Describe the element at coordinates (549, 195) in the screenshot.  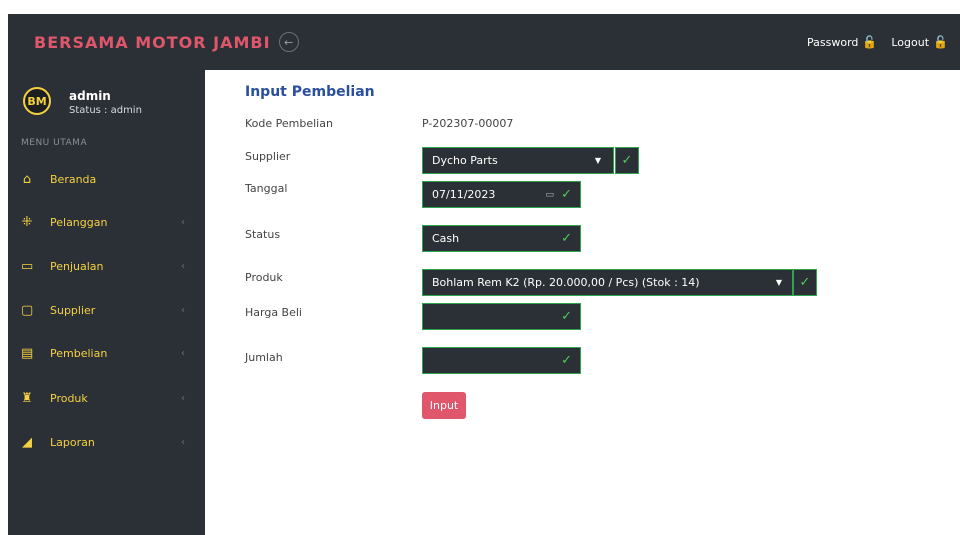
I see `calendar-icon: ▭` at that location.